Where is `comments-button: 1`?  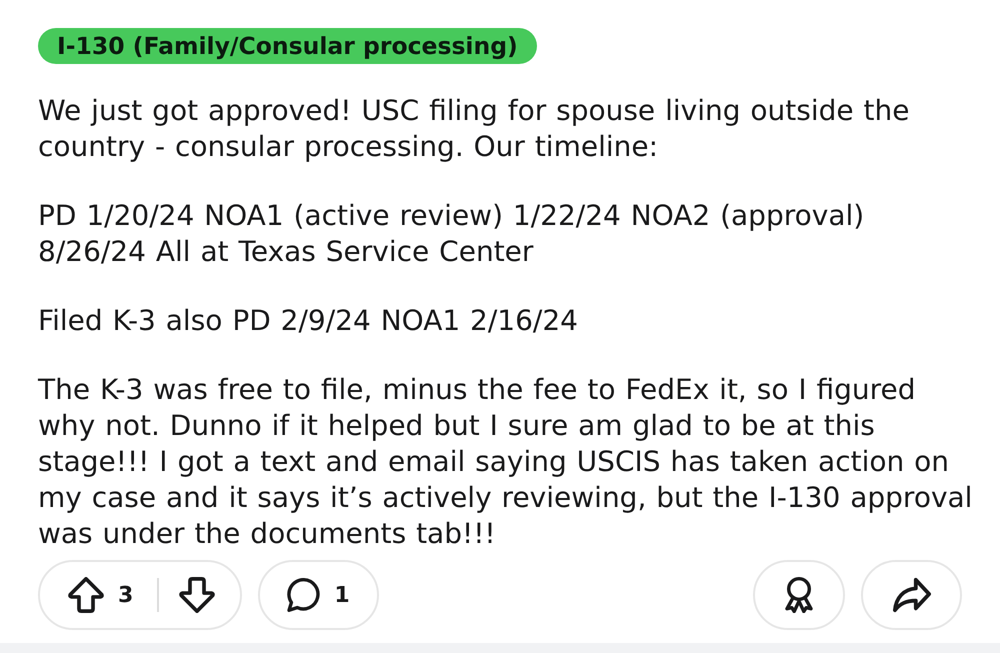 comments-button: 1 is located at coordinates (318, 595).